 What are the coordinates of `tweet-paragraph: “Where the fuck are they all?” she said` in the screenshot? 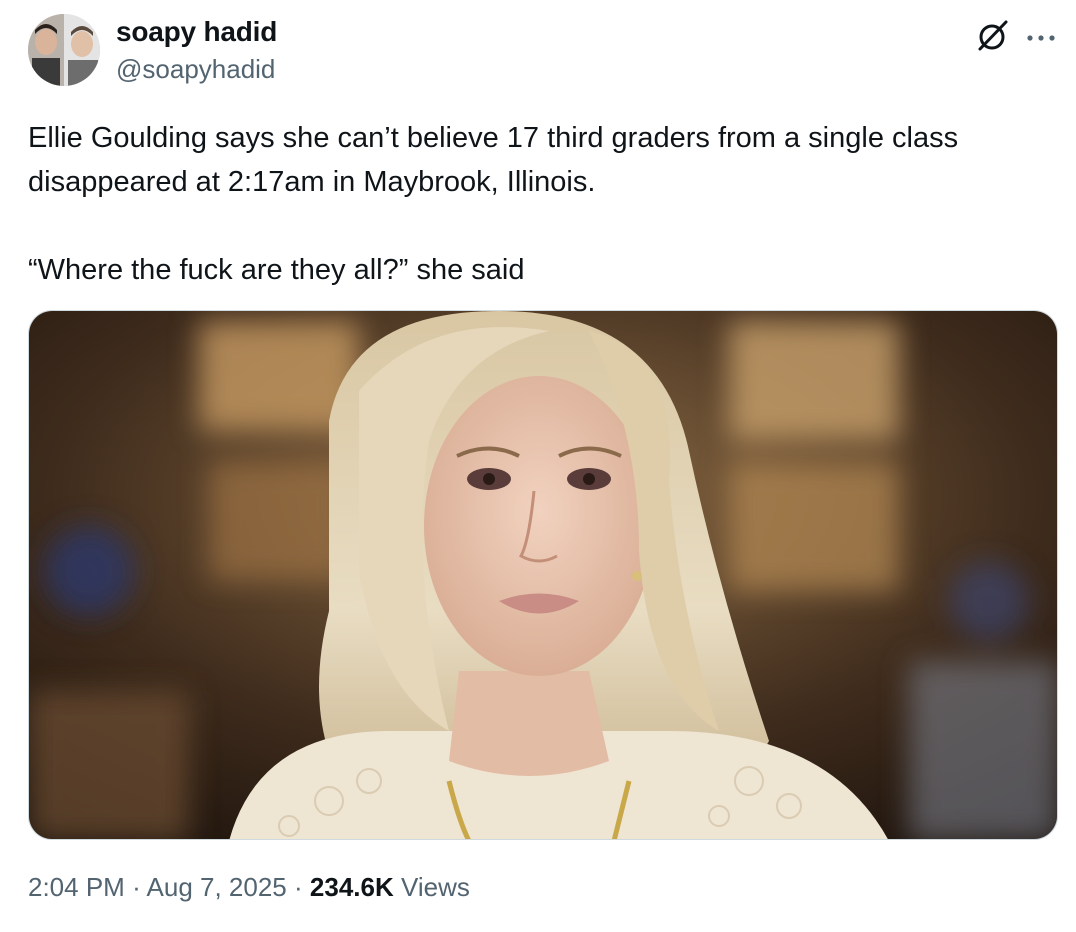 It's located at (276, 270).